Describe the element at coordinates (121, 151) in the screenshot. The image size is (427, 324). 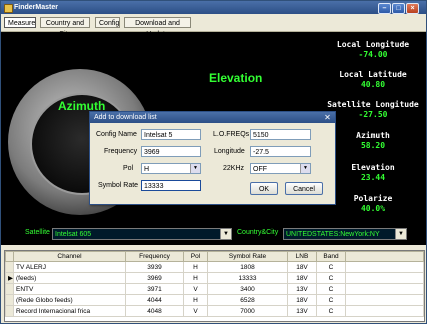
I see `frequency-label: Frequency` at that location.